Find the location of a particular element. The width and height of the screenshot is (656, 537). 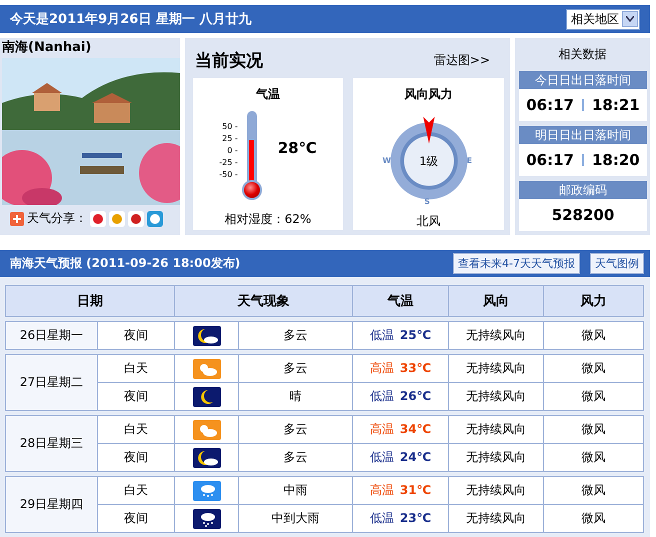

wind-direction: 北风 is located at coordinates (428, 221).